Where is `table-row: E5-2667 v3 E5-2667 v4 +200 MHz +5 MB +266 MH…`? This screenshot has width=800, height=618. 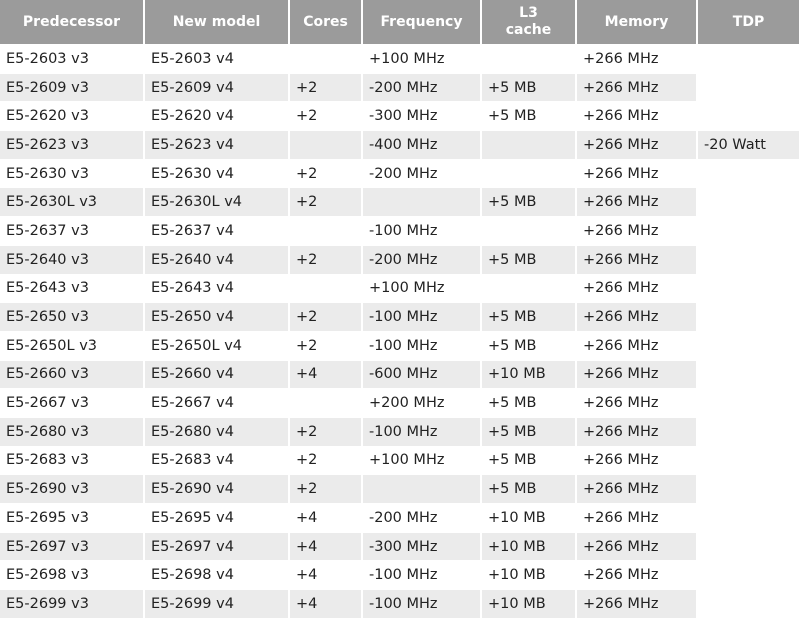
table-row: E5-2667 v3 E5-2667 v4 +200 MHz +5 MB +266 MH… is located at coordinates (400, 403).